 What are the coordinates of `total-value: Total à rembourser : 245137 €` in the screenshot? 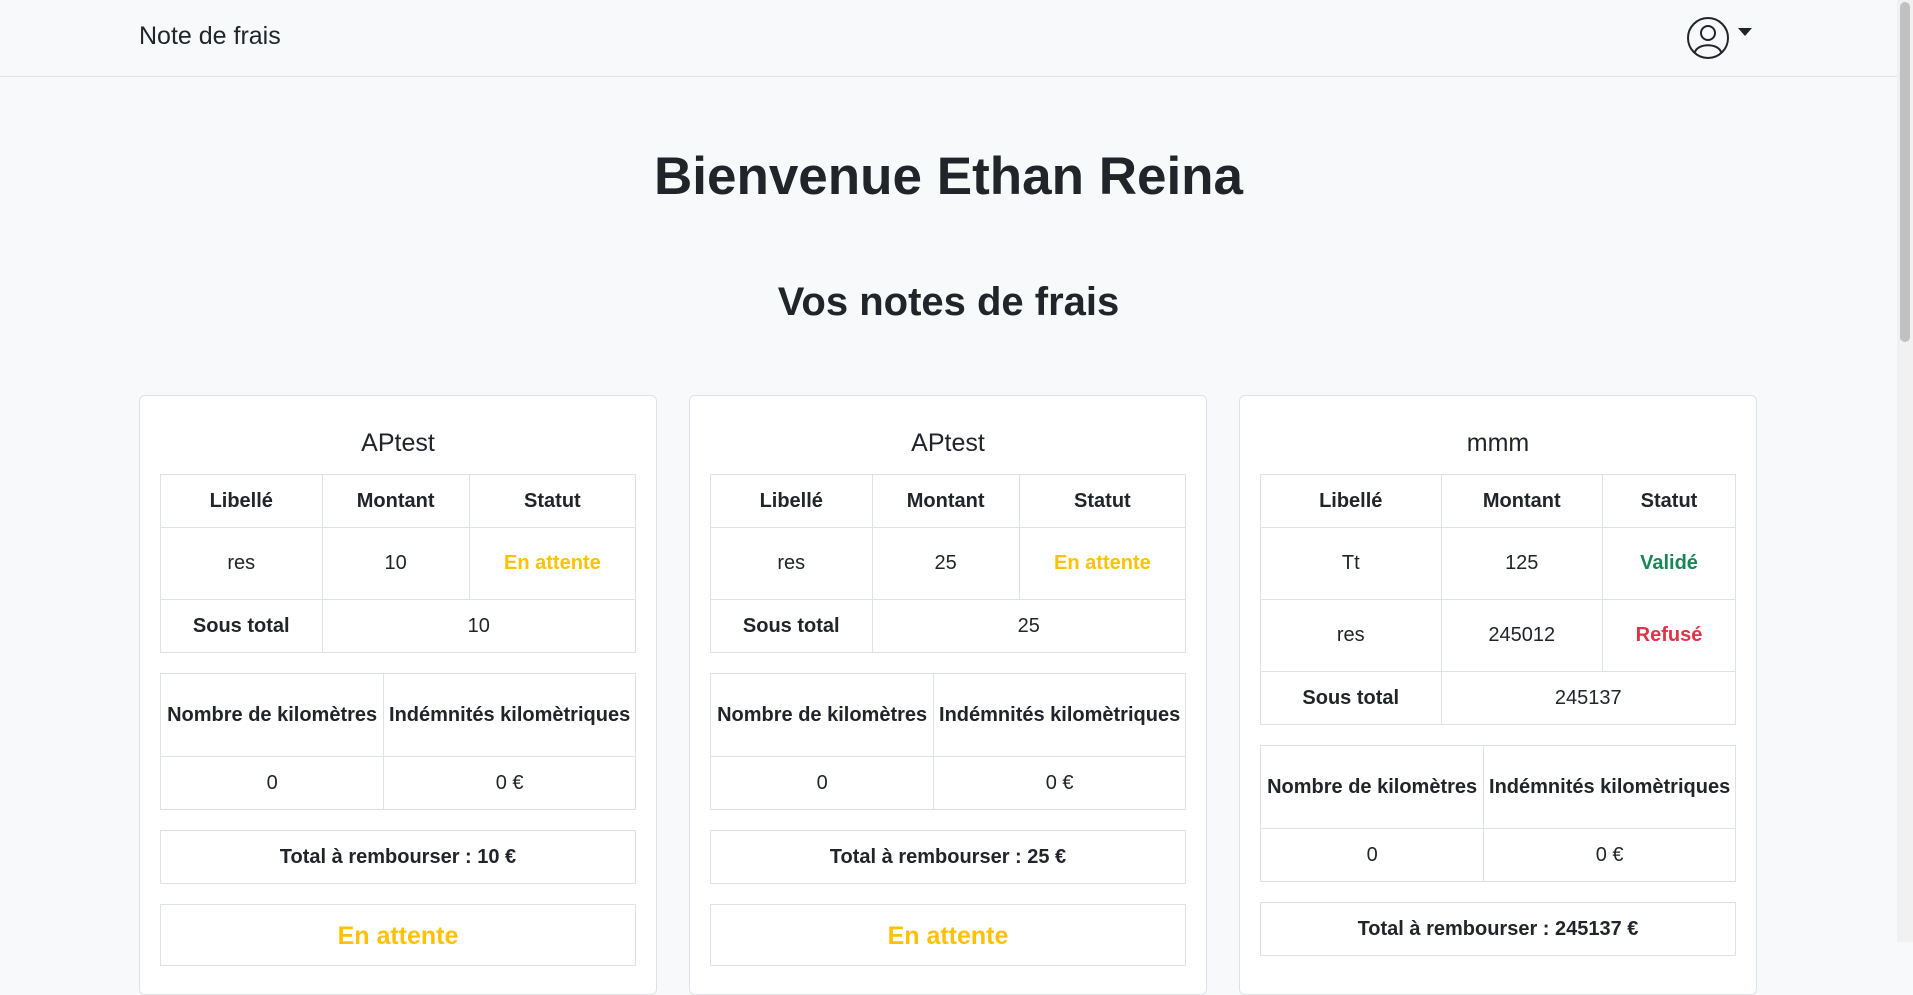 It's located at (1498, 929).